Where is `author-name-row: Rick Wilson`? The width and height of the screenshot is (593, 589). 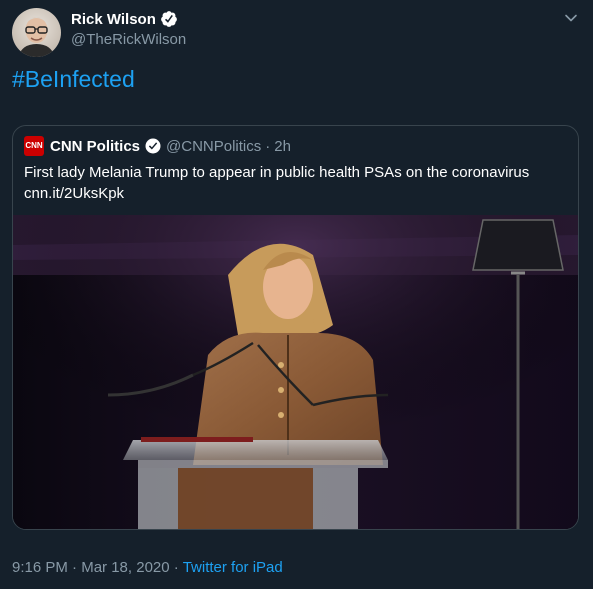 author-name-row: Rick Wilson is located at coordinates (124, 19).